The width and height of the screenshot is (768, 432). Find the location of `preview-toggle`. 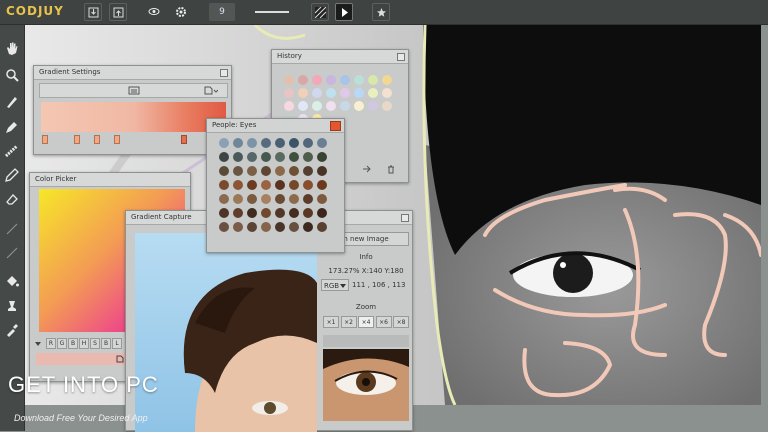

preview-toggle is located at coordinates (154, 12).